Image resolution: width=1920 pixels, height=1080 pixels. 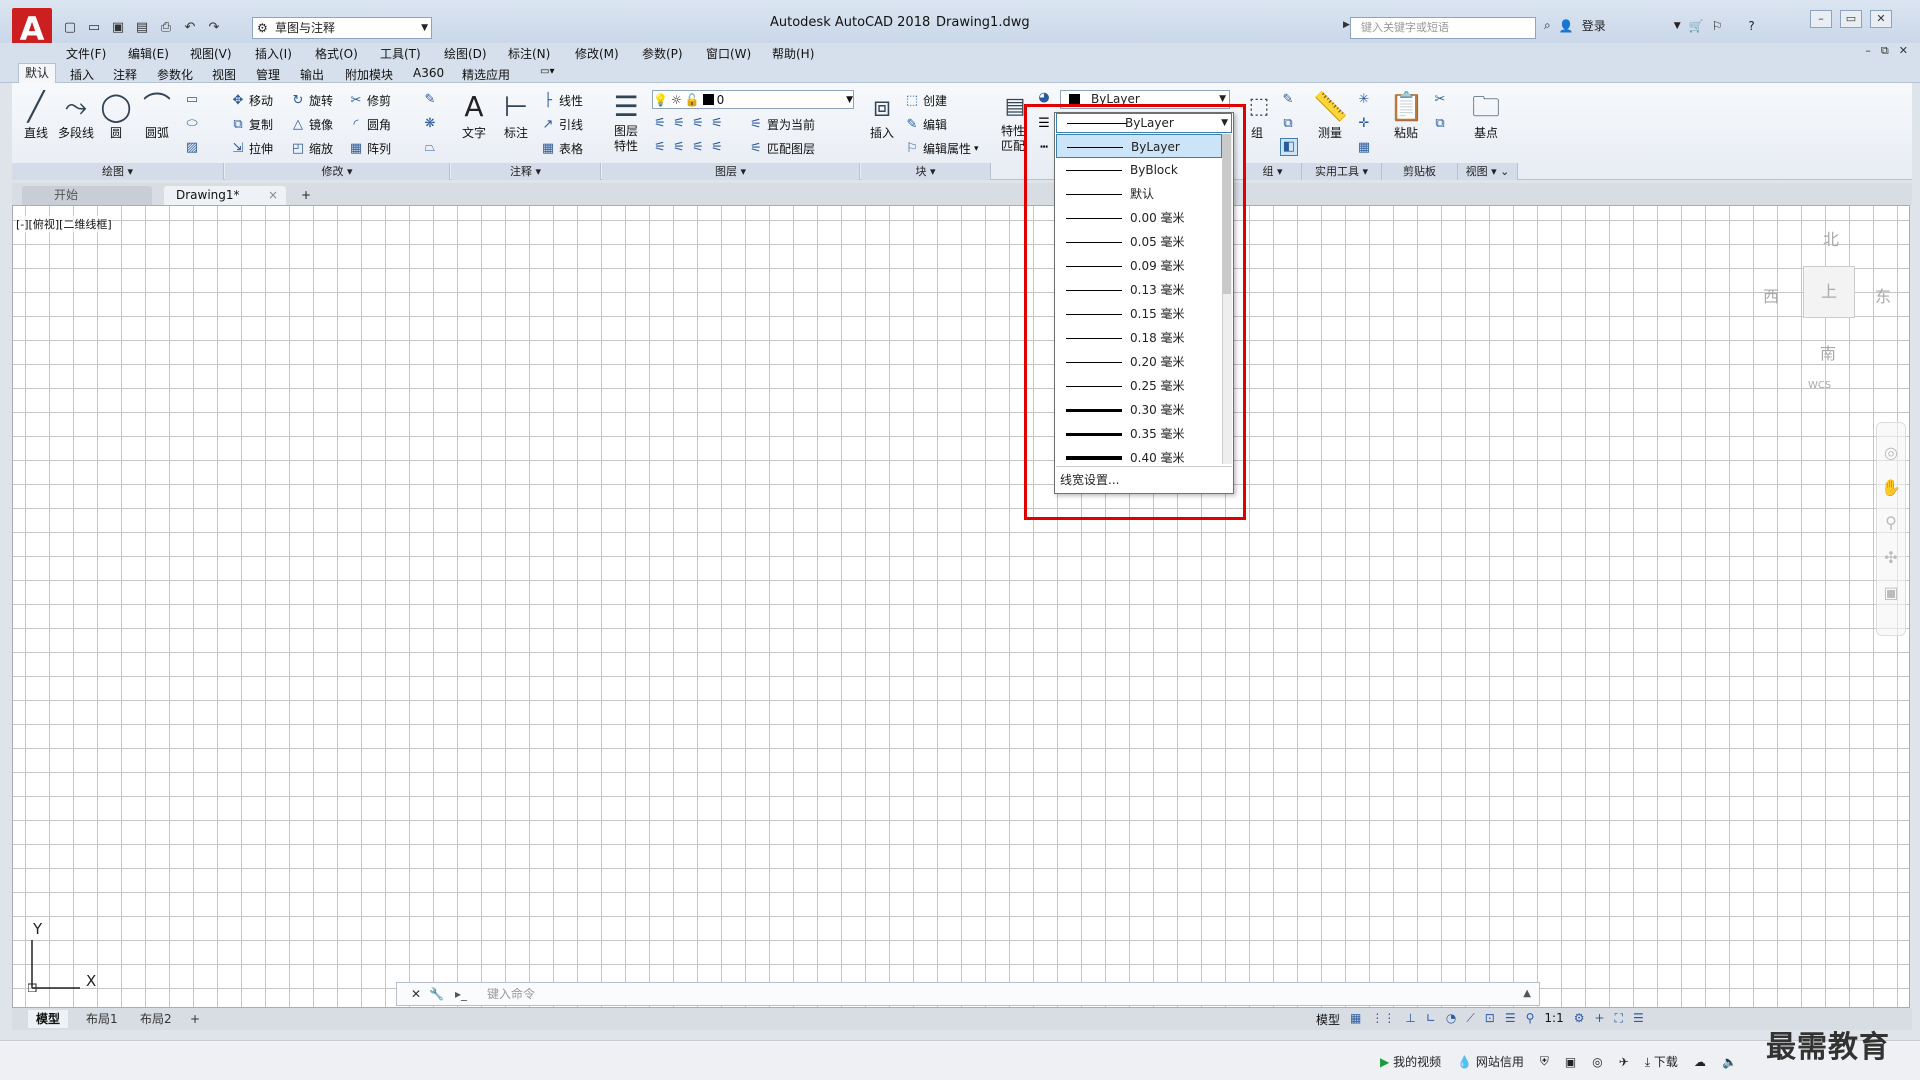 I want to click on plot-icon: ⎙, so click(x=166, y=27).